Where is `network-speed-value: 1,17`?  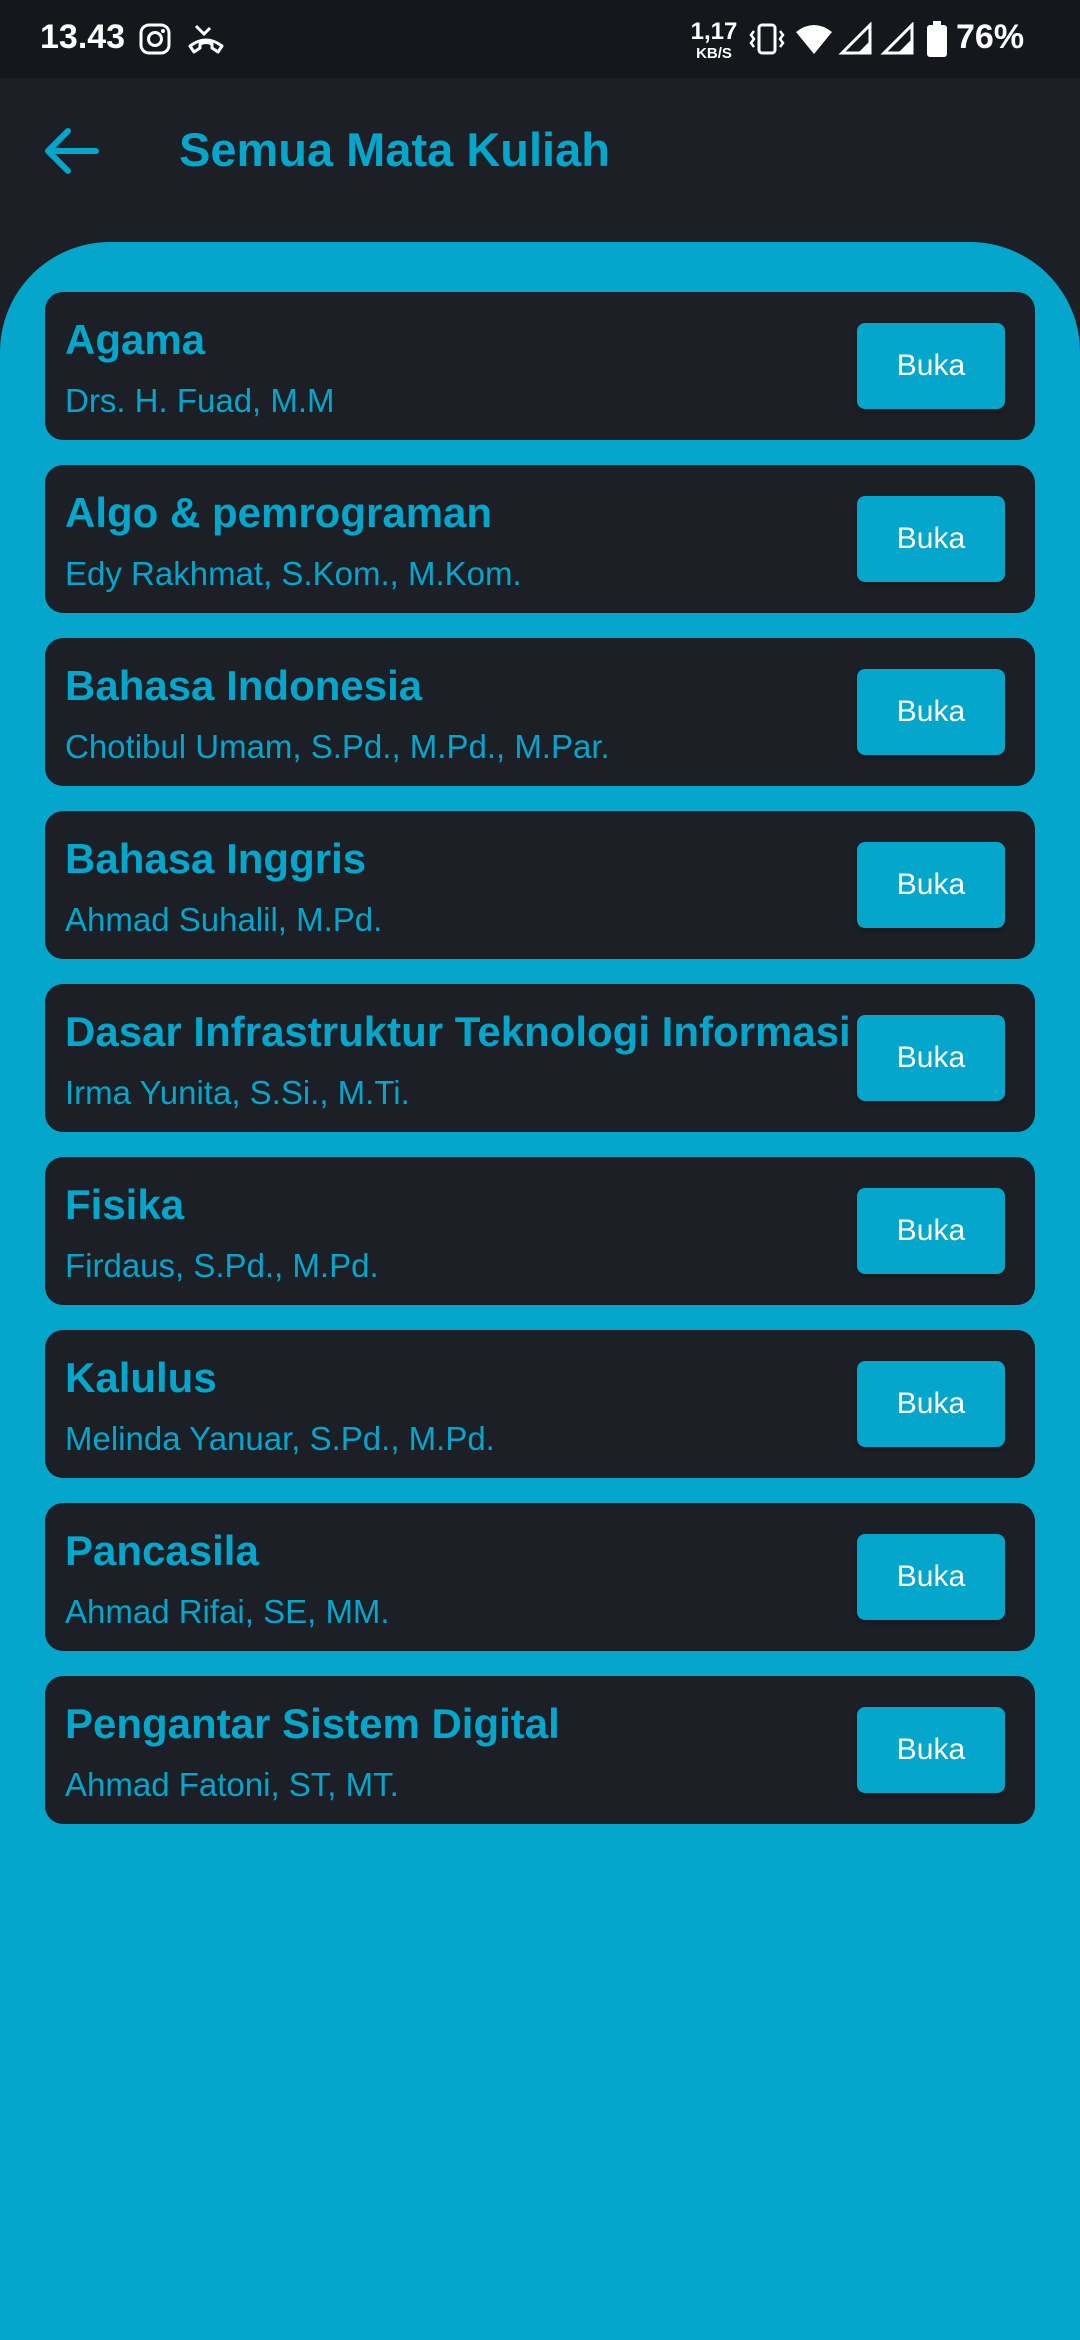 network-speed-value: 1,17 is located at coordinates (714, 31).